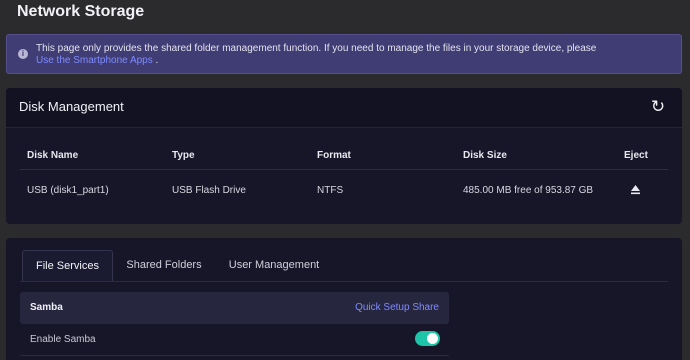  Describe the element at coordinates (209, 190) in the screenshot. I see `cell-type: USB Flash Drive` at that location.